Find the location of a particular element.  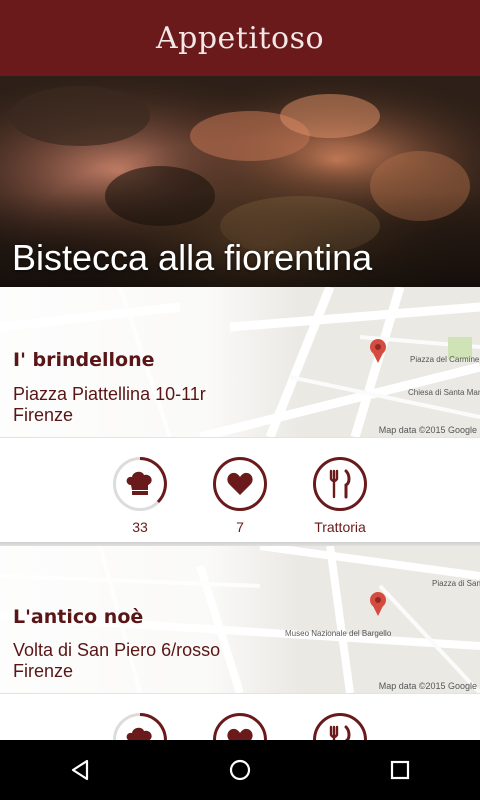

address-line-1: Piazza Piattellina 10-11r is located at coordinates (109, 394).